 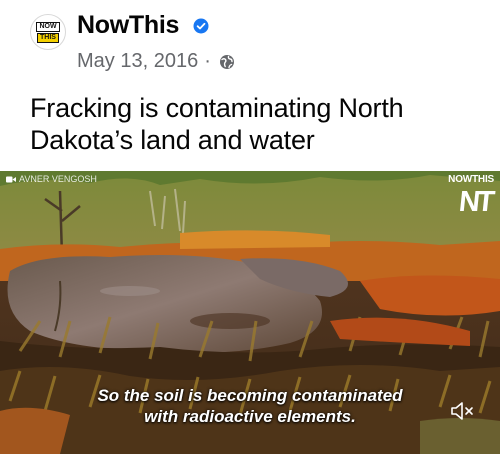 I want to click on camera-icon, so click(x=11, y=179).